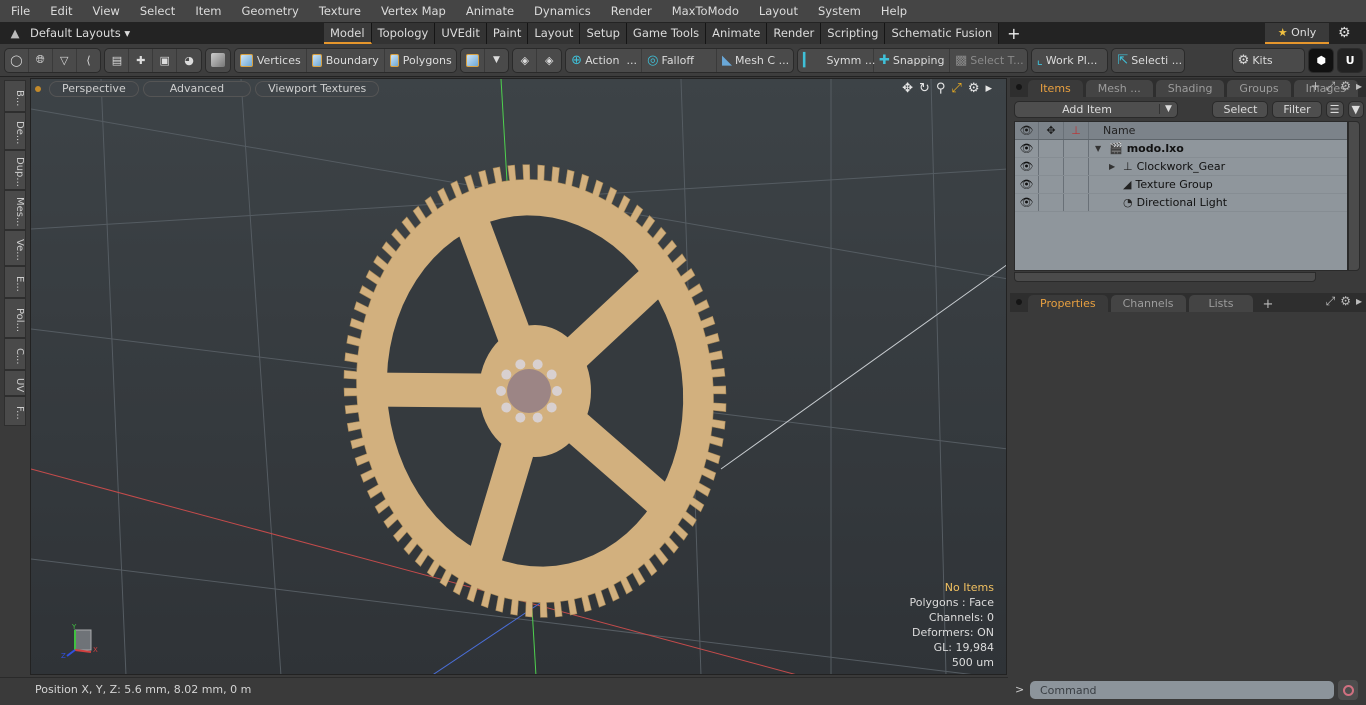 Image resolution: width=1366 pixels, height=705 pixels. What do you see at coordinates (942, 33) in the screenshot?
I see `tab-schematic-fusion: Schematic Fusion` at bounding box center [942, 33].